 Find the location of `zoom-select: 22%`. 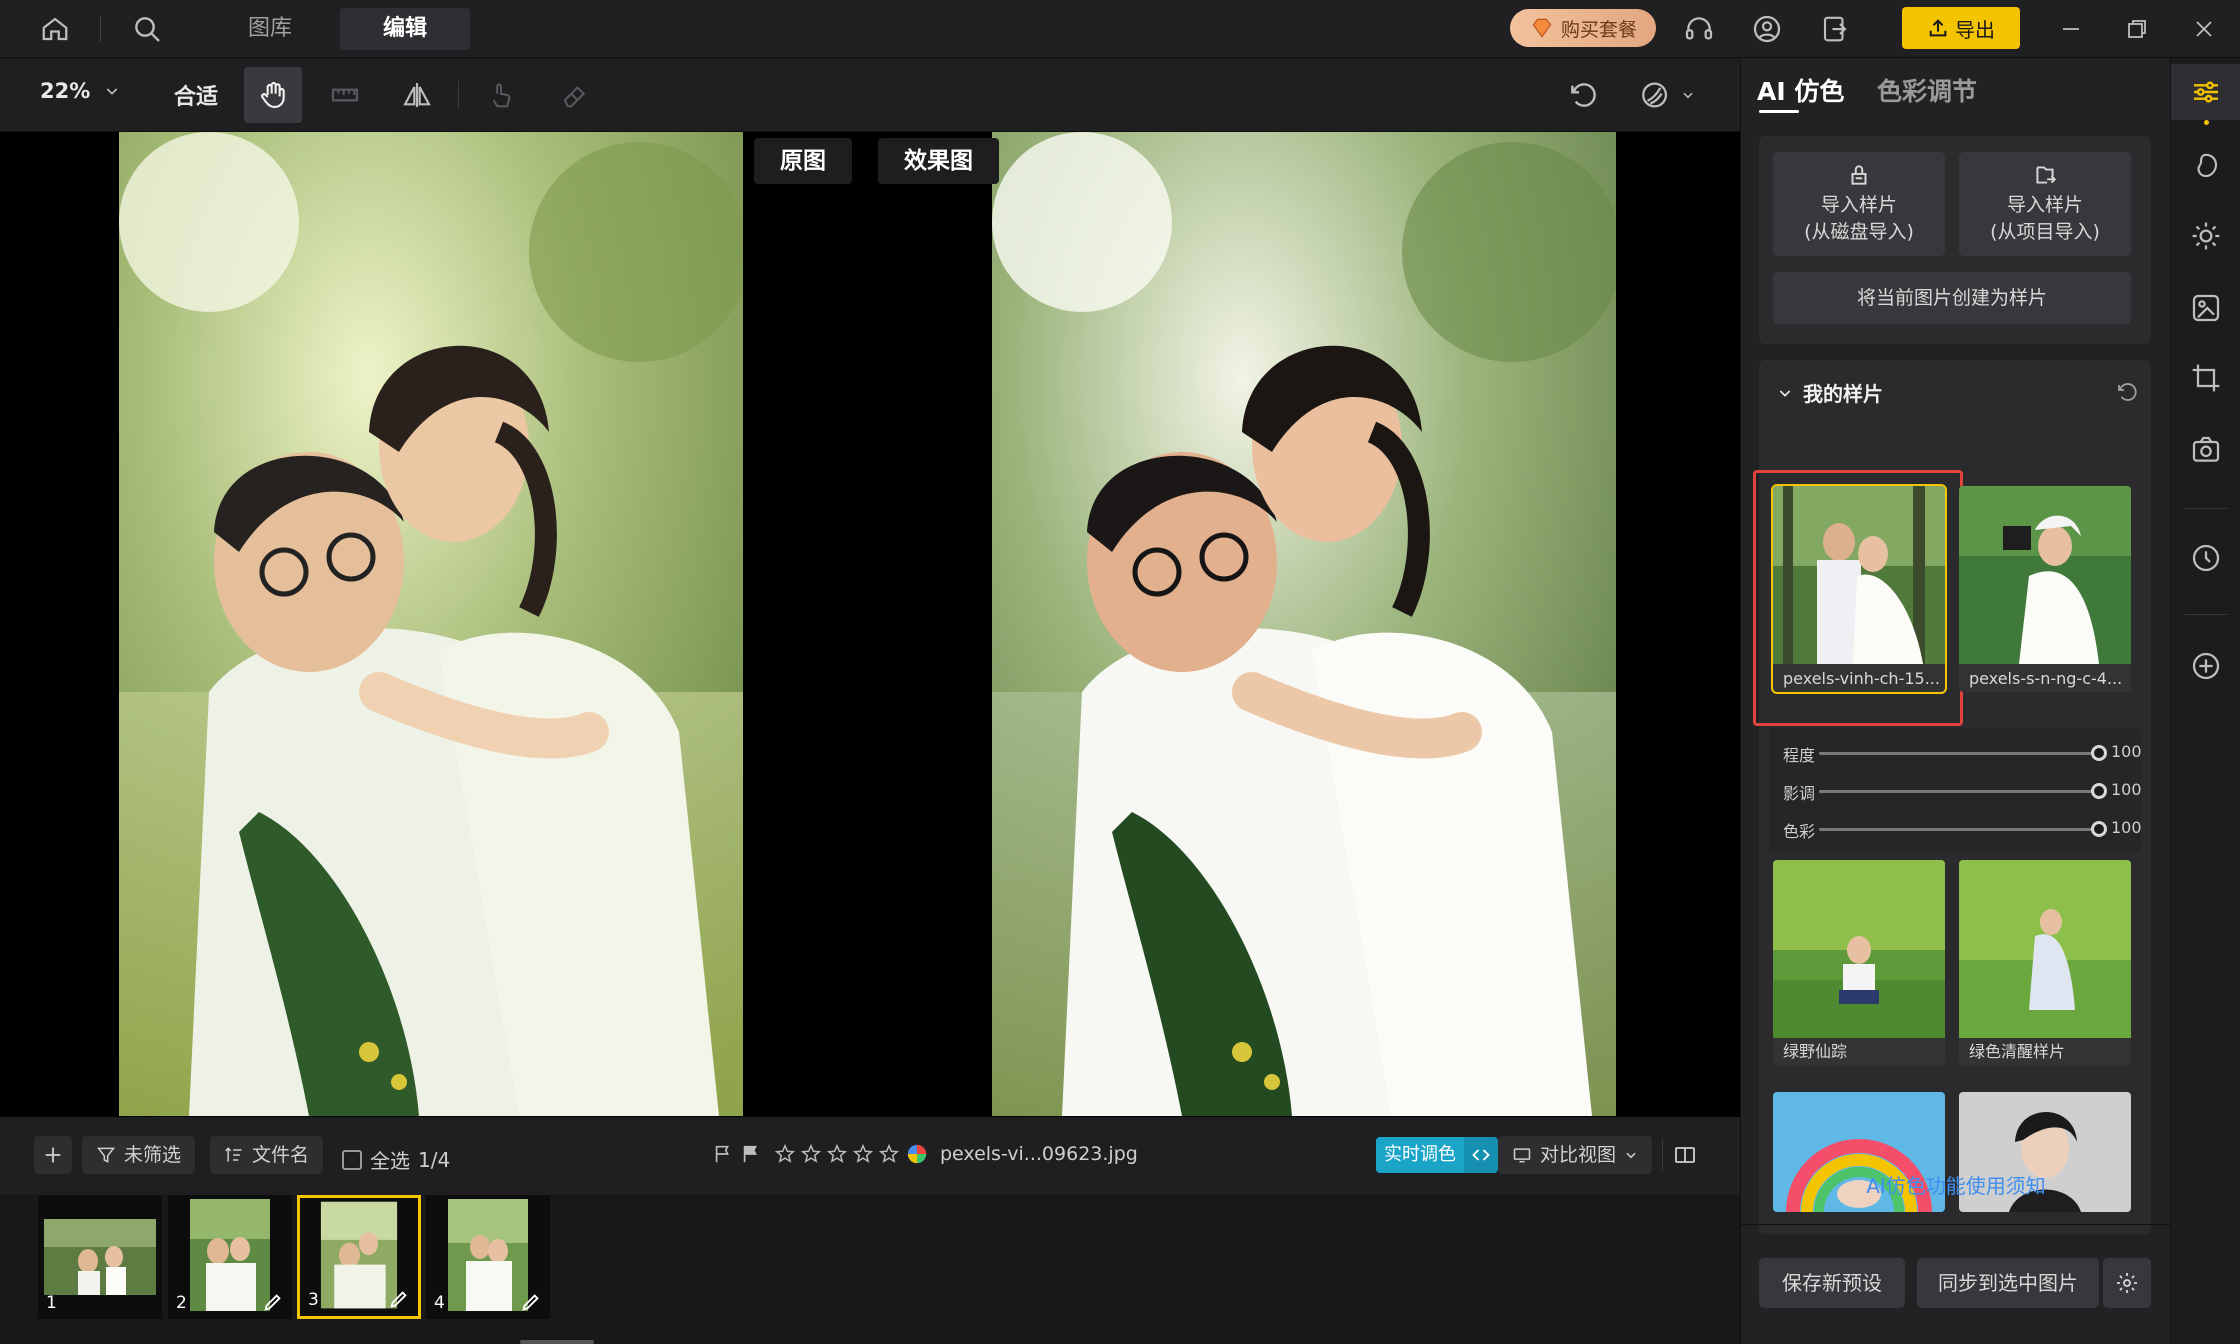

zoom-select: 22% is located at coordinates (80, 91).